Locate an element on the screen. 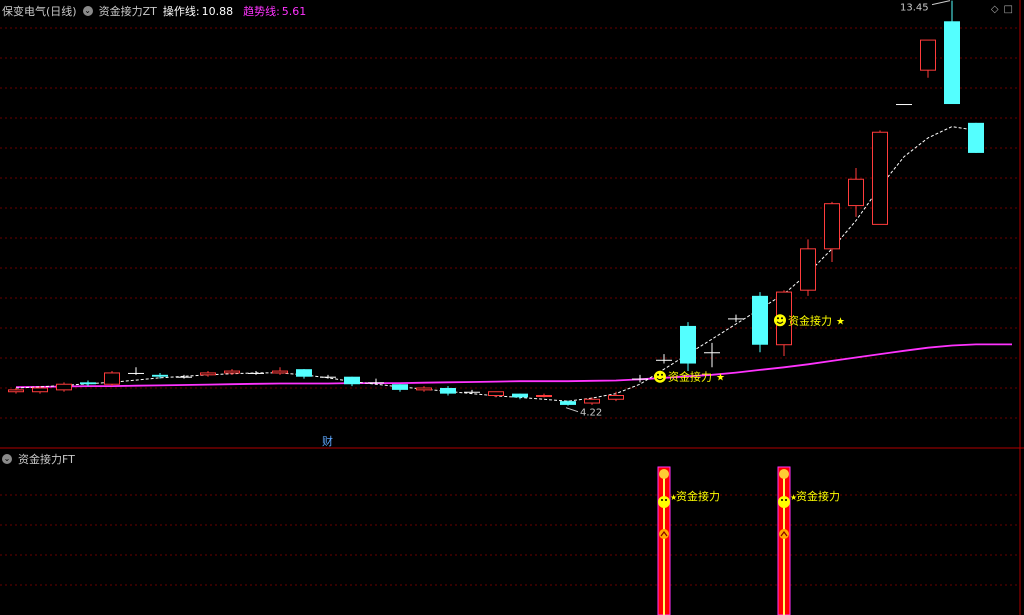  low-price-label: 4.22 is located at coordinates (591, 413).